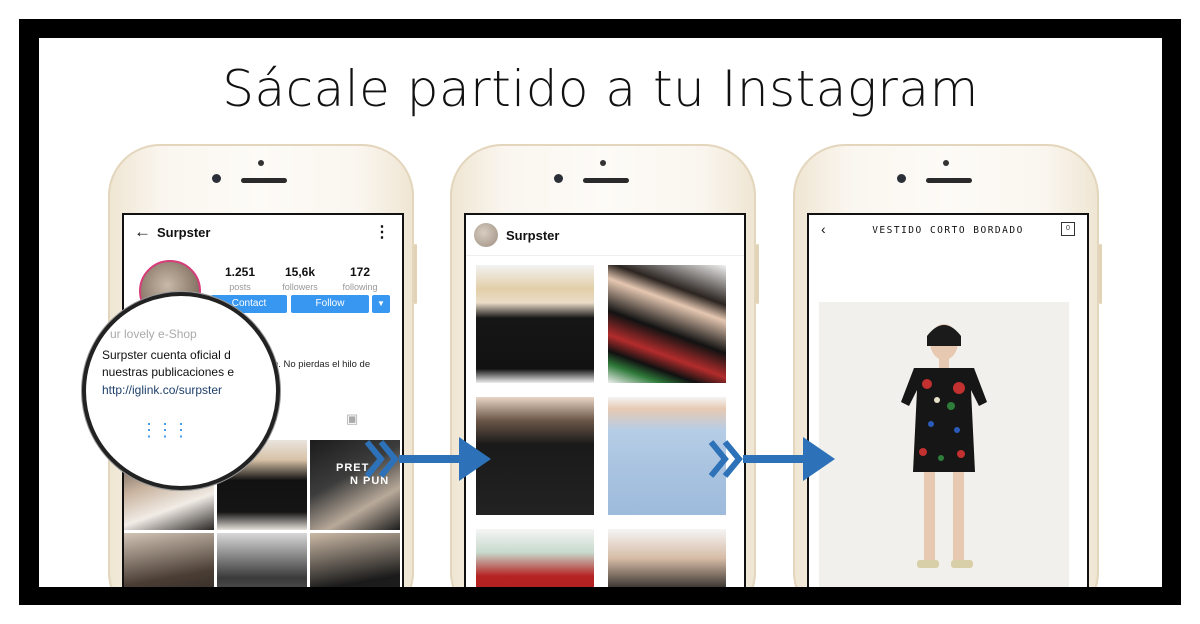  What do you see at coordinates (166, 355) in the screenshot?
I see `magnified-bio-line: Surpster cuenta oficial d` at bounding box center [166, 355].